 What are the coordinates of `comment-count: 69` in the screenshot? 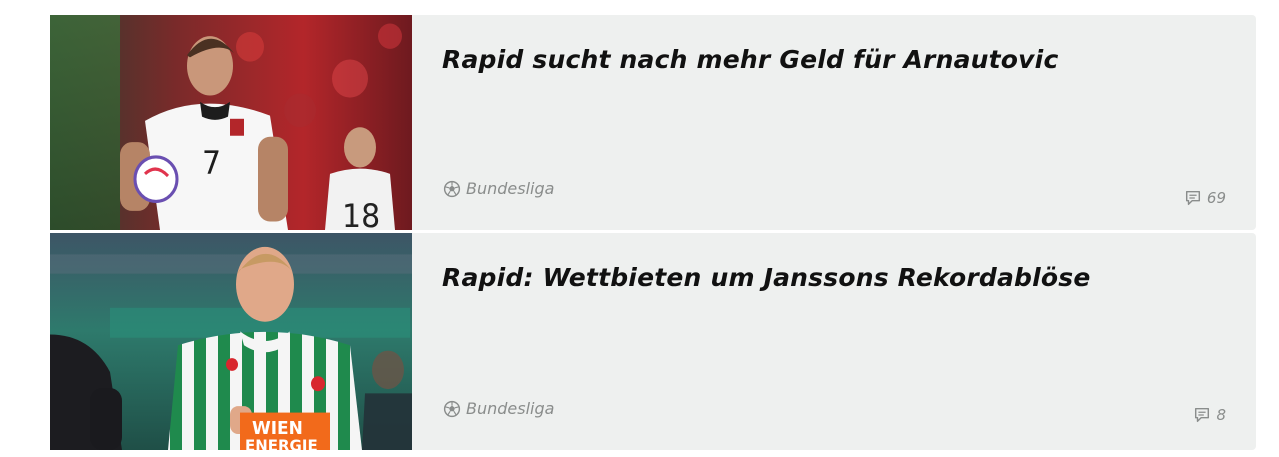 It's located at (1205, 198).